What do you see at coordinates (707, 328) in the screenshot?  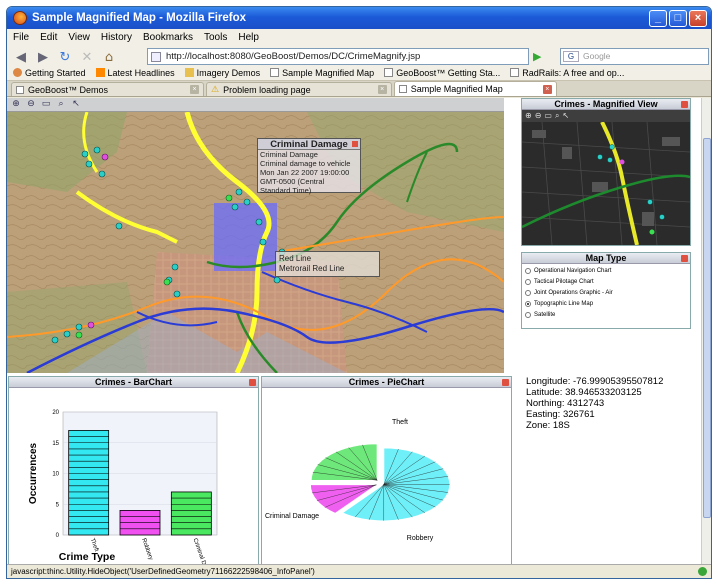 I see `scrollbar-thumb` at bounding box center [707, 328].